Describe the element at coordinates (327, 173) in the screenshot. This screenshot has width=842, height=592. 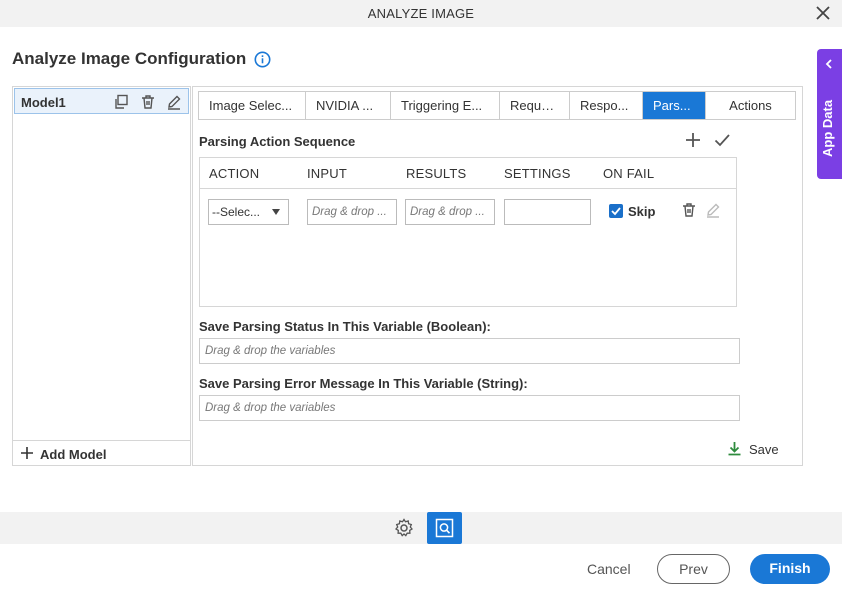
I see `column-header-input: INPUT` at that location.